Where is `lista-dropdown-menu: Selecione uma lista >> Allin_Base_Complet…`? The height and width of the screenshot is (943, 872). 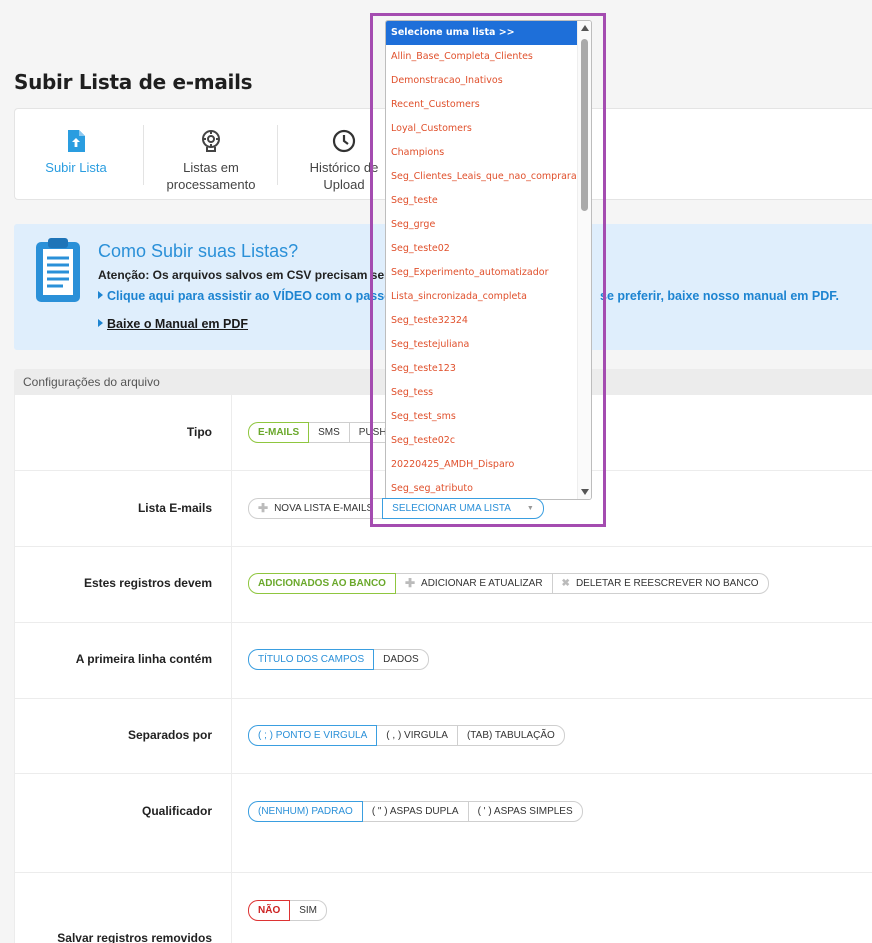
lista-dropdown-menu: Selecione uma lista >> Allin_Base_Complet… is located at coordinates (488, 260).